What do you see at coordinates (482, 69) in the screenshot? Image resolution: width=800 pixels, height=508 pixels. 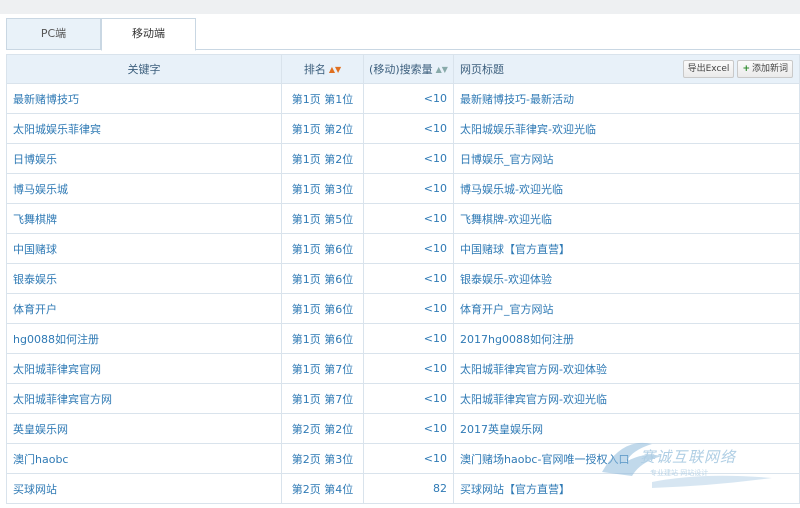 I see `column-header-title-label: 网页标题` at bounding box center [482, 69].